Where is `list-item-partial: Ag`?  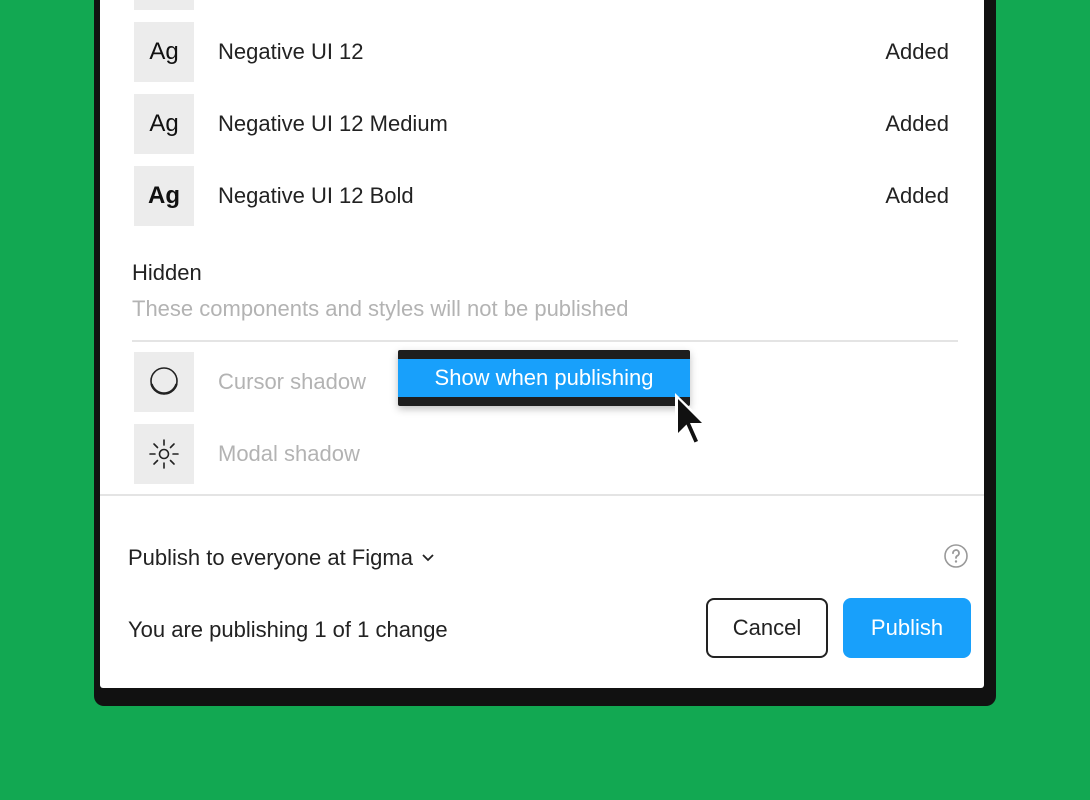 list-item-partial: Ag is located at coordinates (541, 5).